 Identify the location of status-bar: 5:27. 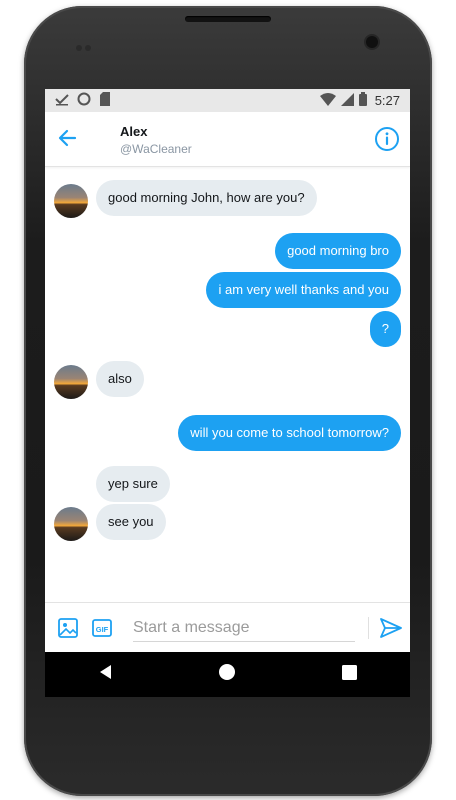
(227, 100).